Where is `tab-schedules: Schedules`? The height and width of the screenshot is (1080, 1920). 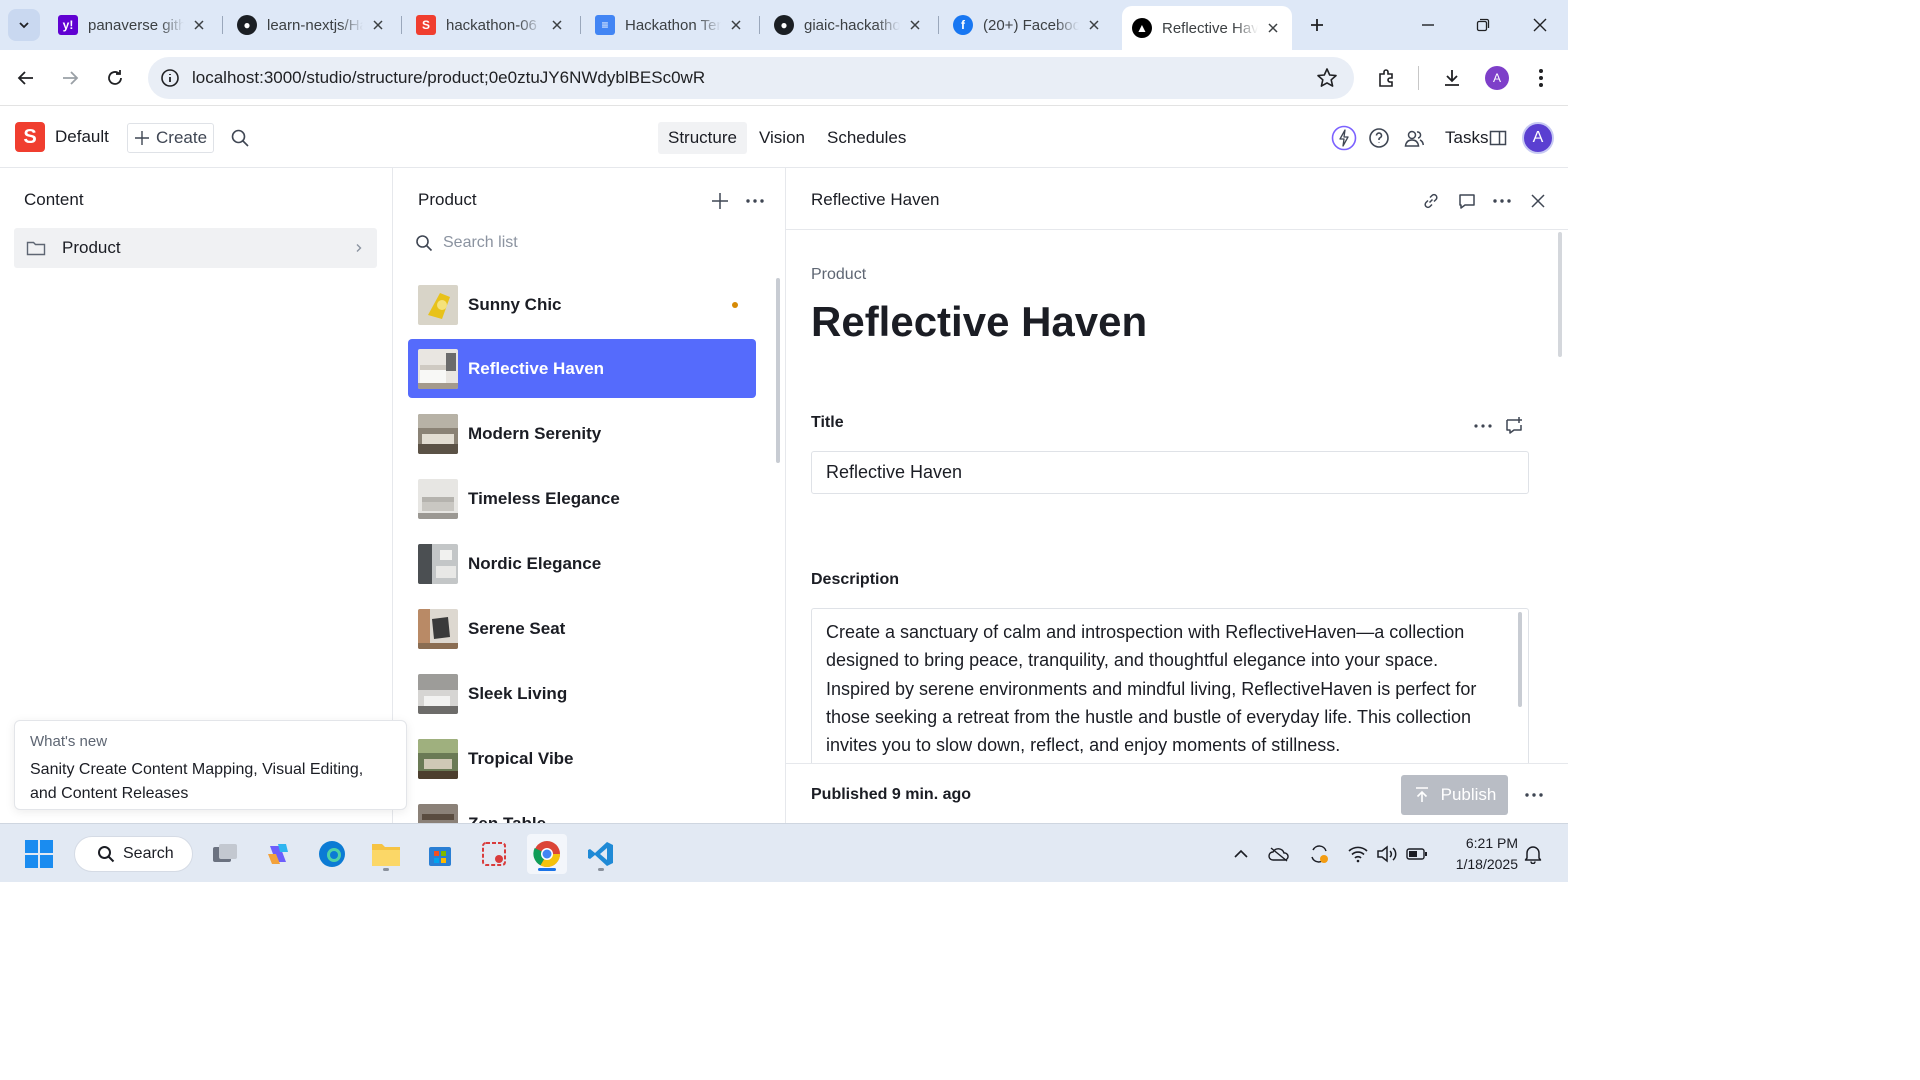 tab-schedules: Schedules is located at coordinates (866, 138).